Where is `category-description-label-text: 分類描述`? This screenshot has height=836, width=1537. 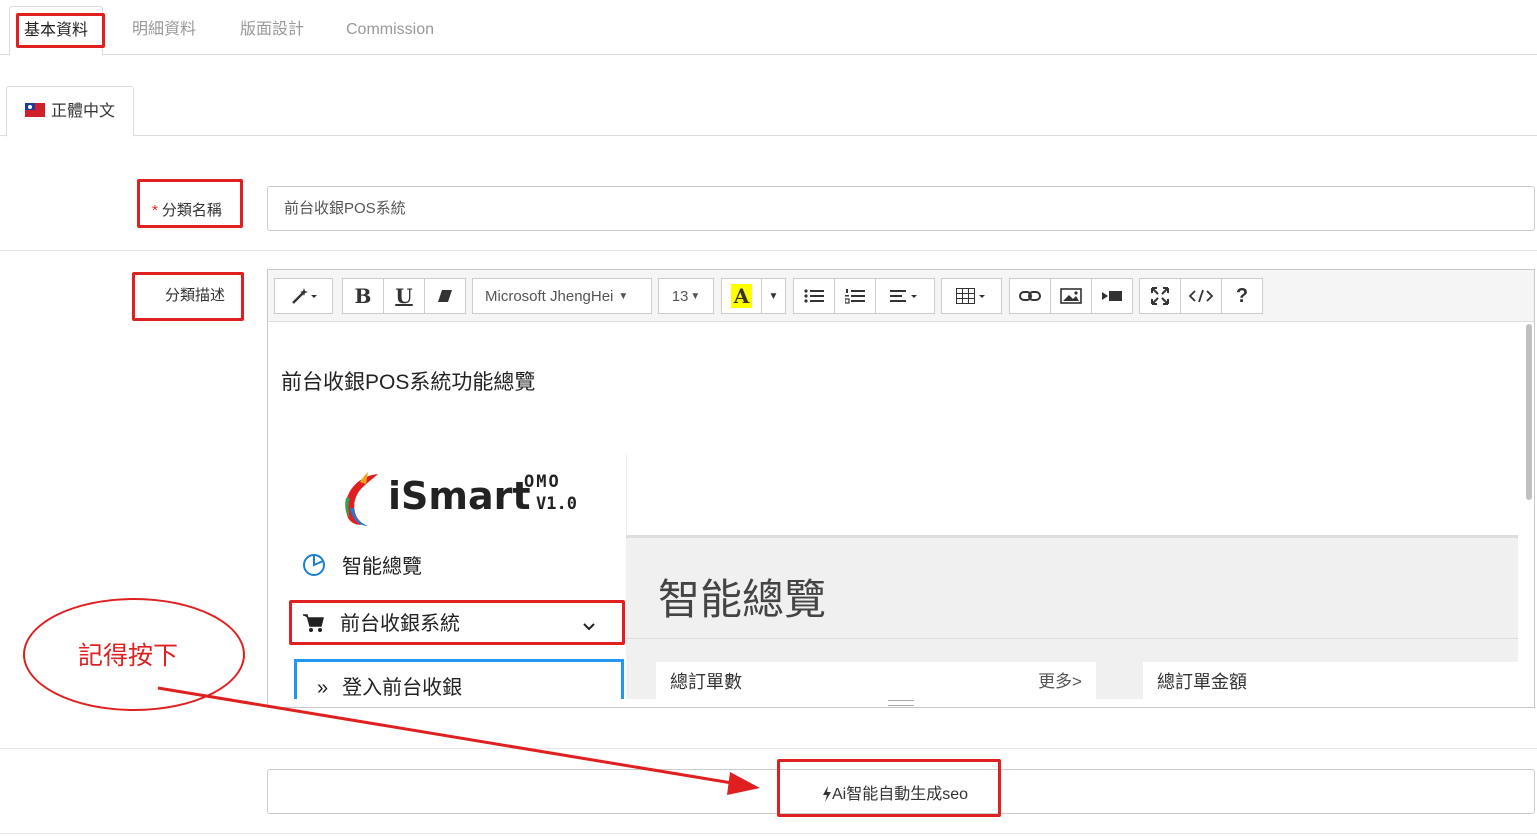 category-description-label-text: 分類描述 is located at coordinates (195, 295).